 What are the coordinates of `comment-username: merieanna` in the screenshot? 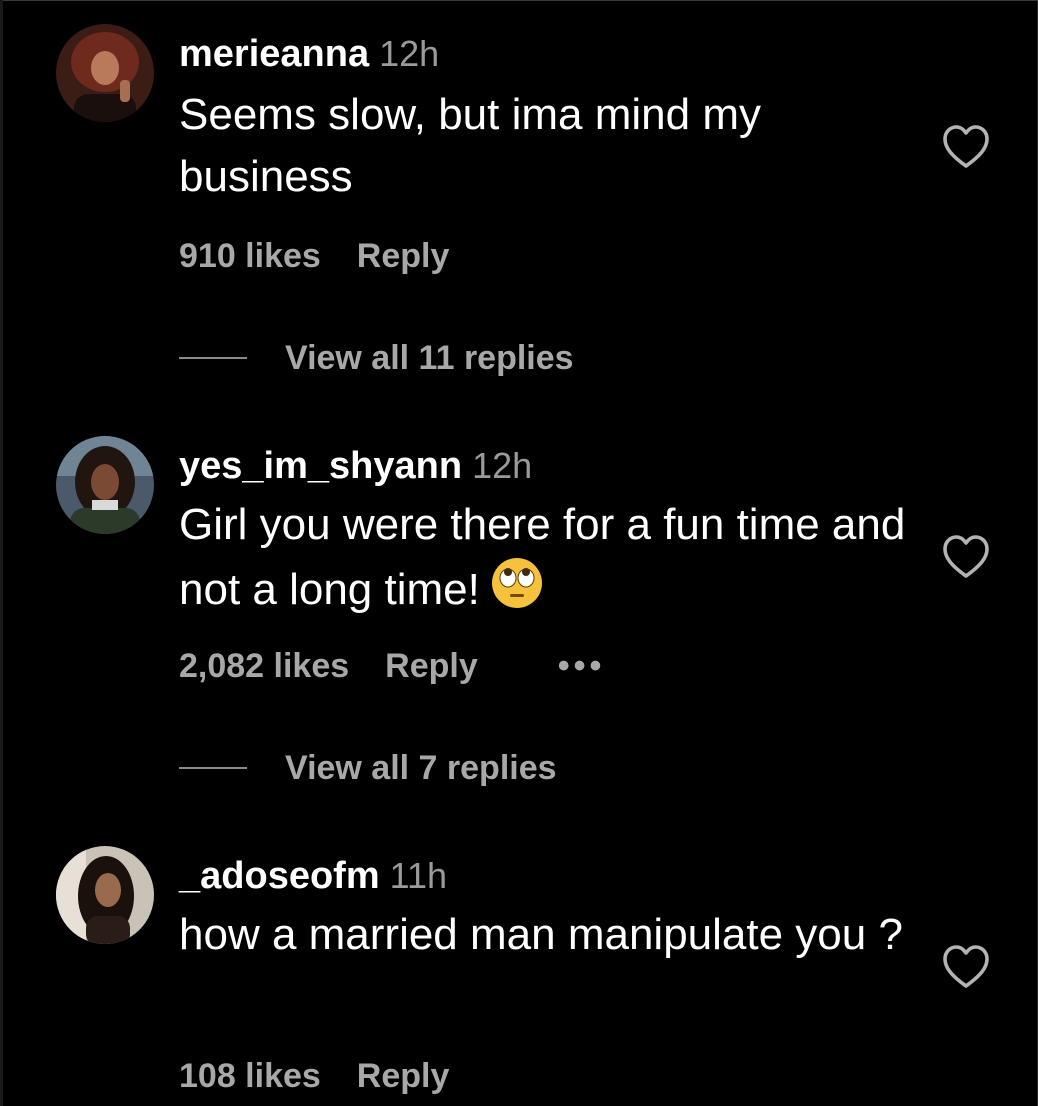 It's located at (274, 54).